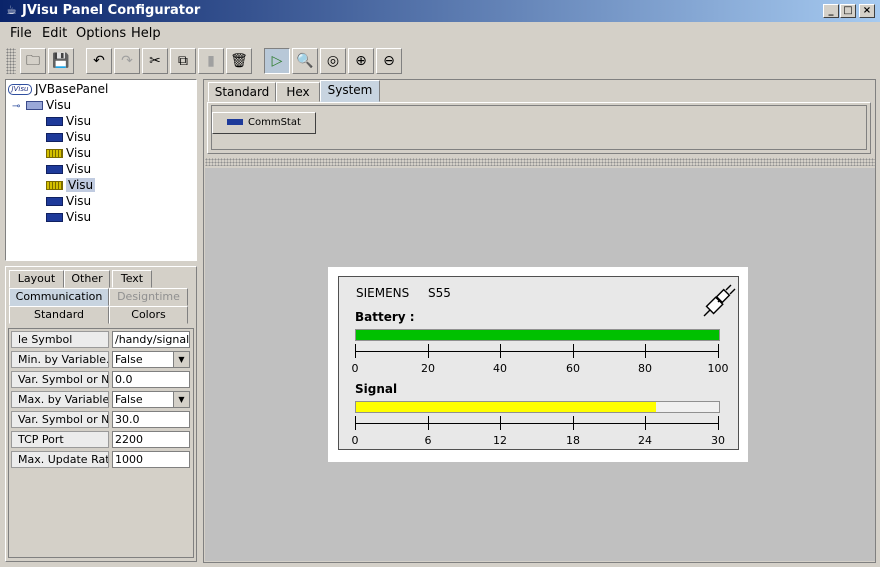 The width and height of the screenshot is (880, 567). Describe the element at coordinates (440, 33) in the screenshot. I see `menu-bar: File Edit Options Help` at that location.